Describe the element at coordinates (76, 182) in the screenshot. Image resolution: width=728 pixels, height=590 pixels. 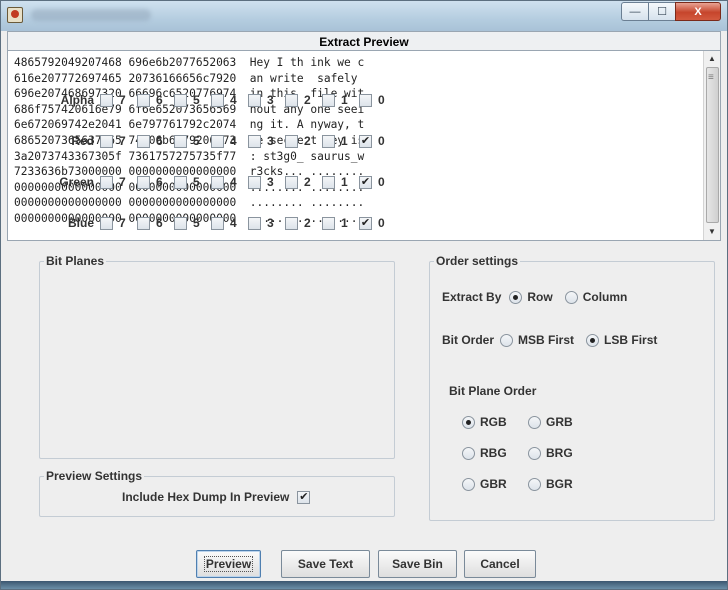
I see `bit-plane-row-label: Green` at that location.